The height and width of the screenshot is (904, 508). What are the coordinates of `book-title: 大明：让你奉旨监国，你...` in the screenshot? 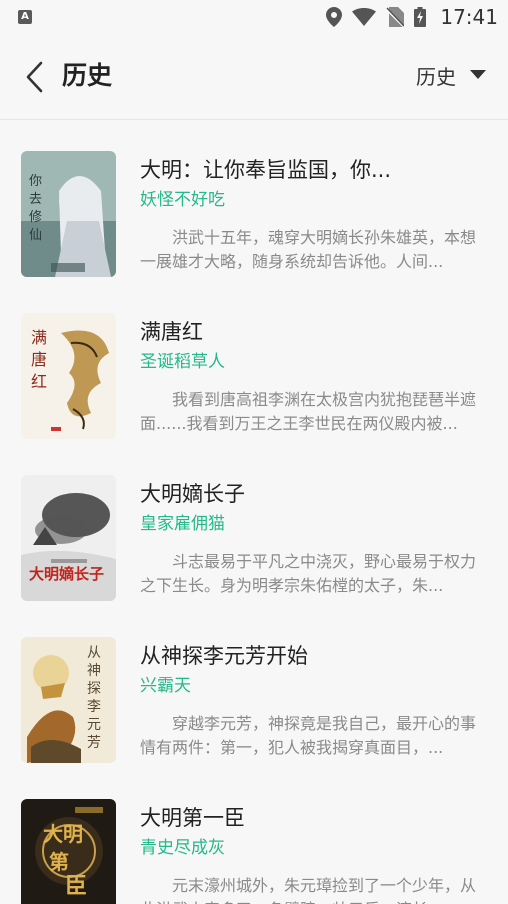 It's located at (266, 170).